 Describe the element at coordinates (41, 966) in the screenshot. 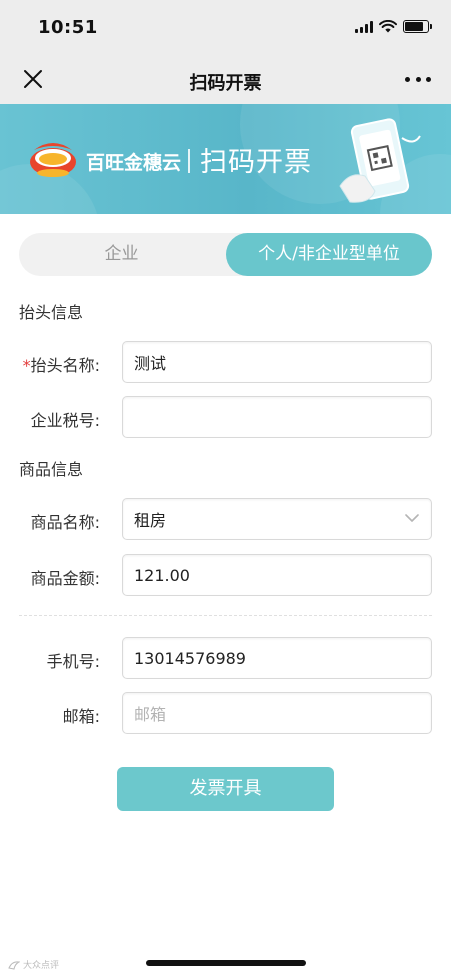

I see `watermark-text: 大众点评` at that location.